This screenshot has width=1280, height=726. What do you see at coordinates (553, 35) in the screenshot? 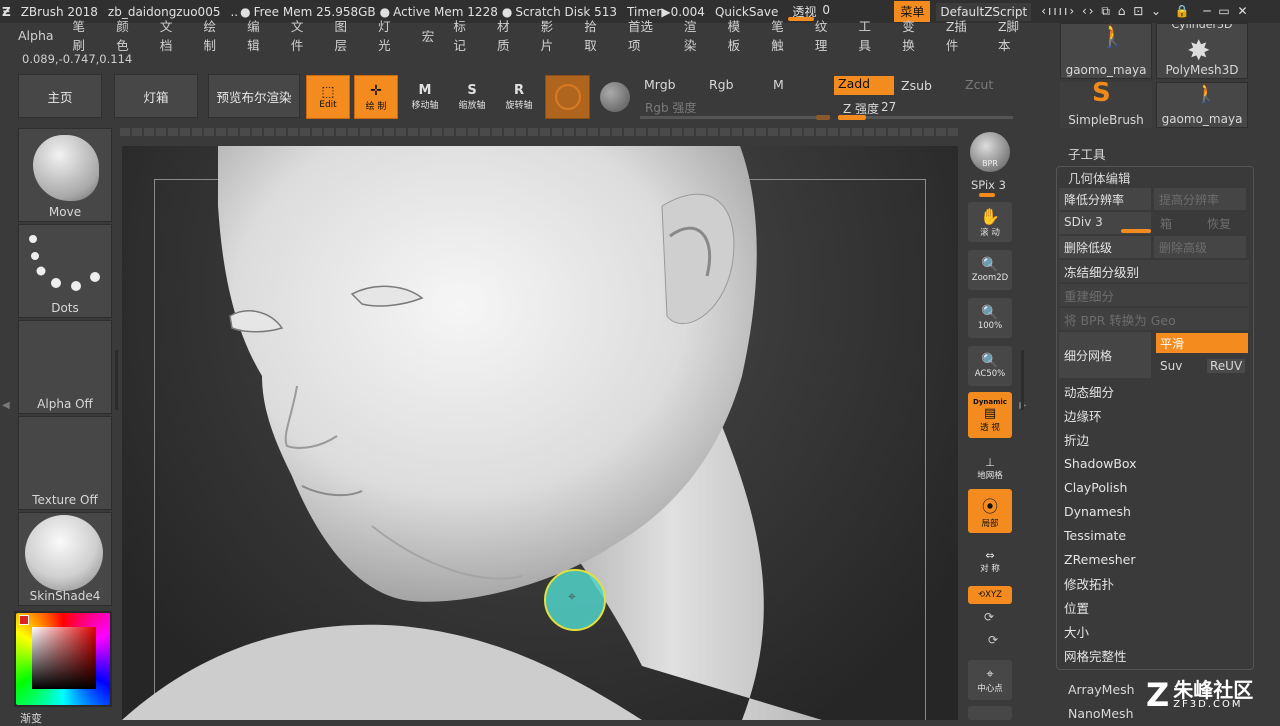
I see `menu-item: 影片` at bounding box center [553, 35].